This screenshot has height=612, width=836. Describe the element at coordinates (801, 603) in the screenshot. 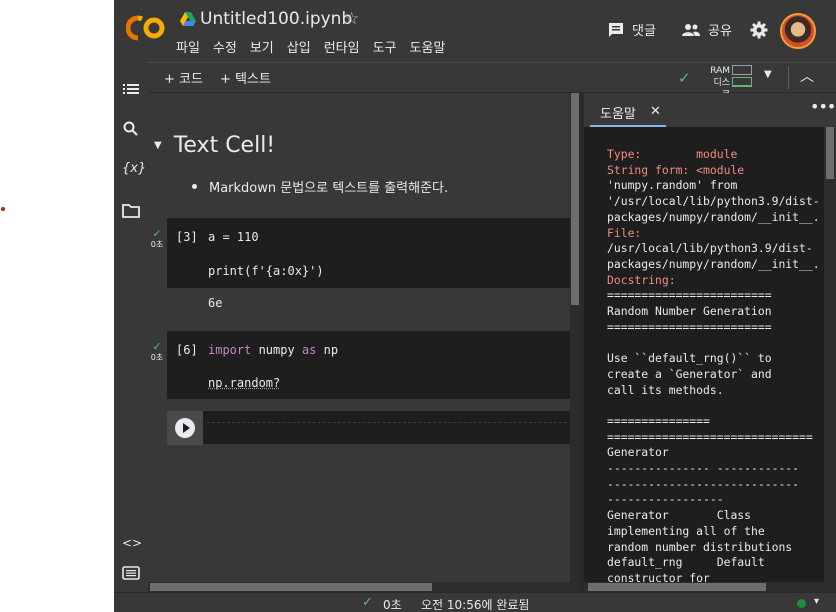

I see `connection-status-dot` at that location.